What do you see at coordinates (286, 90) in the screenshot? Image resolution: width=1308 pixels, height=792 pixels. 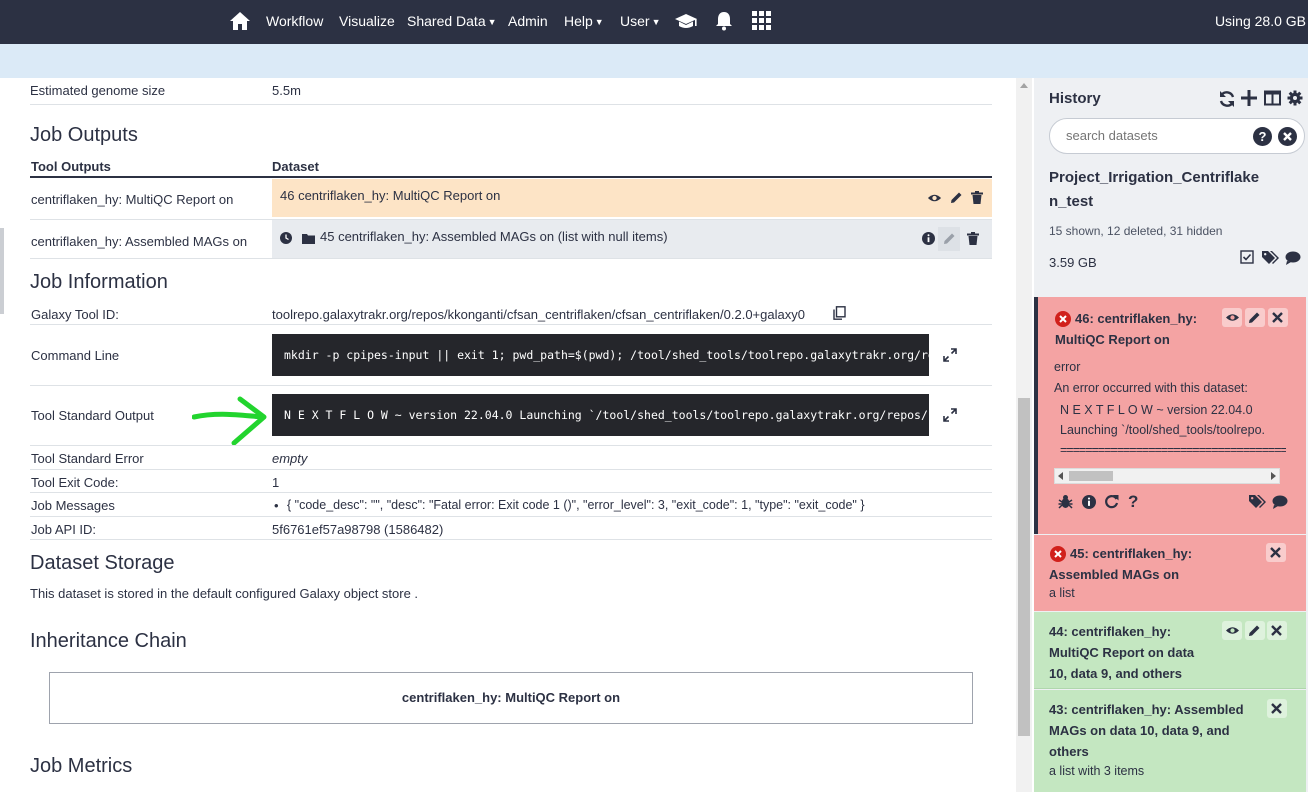 I see `genome-size-value: 5.5m` at bounding box center [286, 90].